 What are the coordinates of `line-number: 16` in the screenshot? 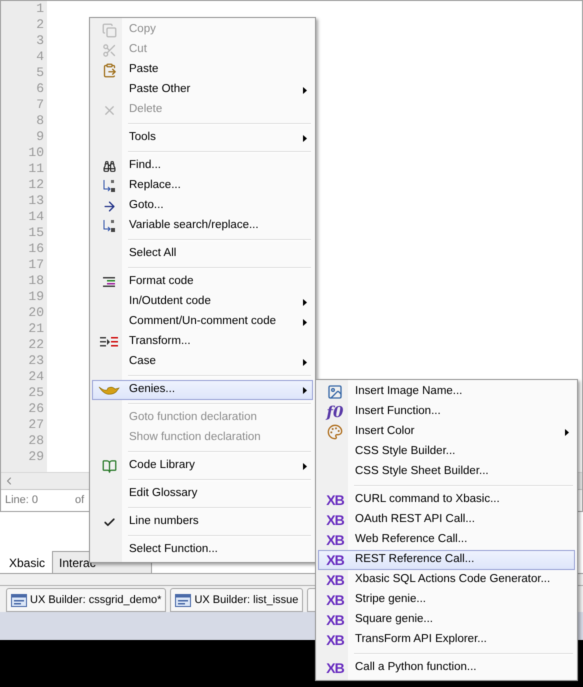 It's located at (35, 249).